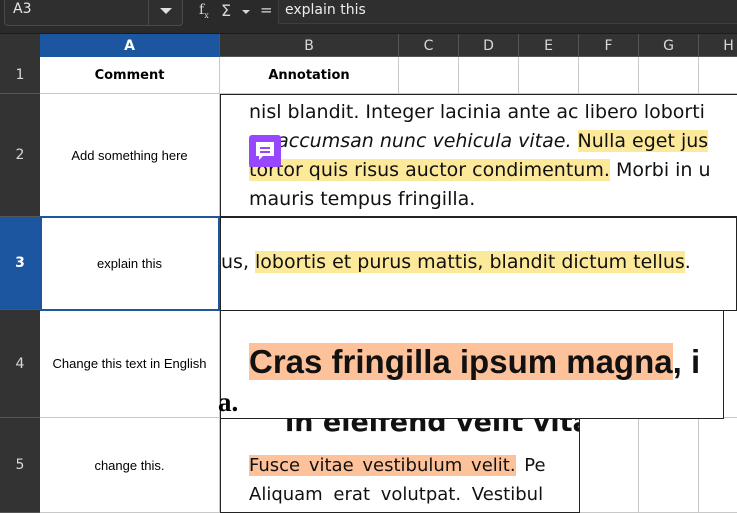 The height and width of the screenshot is (513, 737). Describe the element at coordinates (309, 75) in the screenshot. I see `cell-b1: Annotation` at that location.